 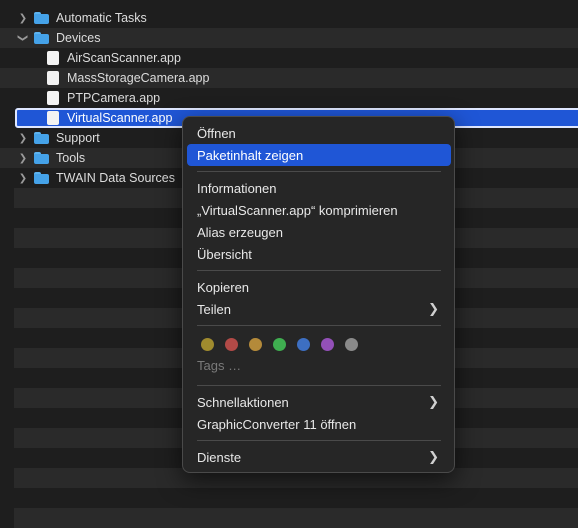 What do you see at coordinates (319, 188) in the screenshot?
I see `menu-item-info: Informationen` at bounding box center [319, 188].